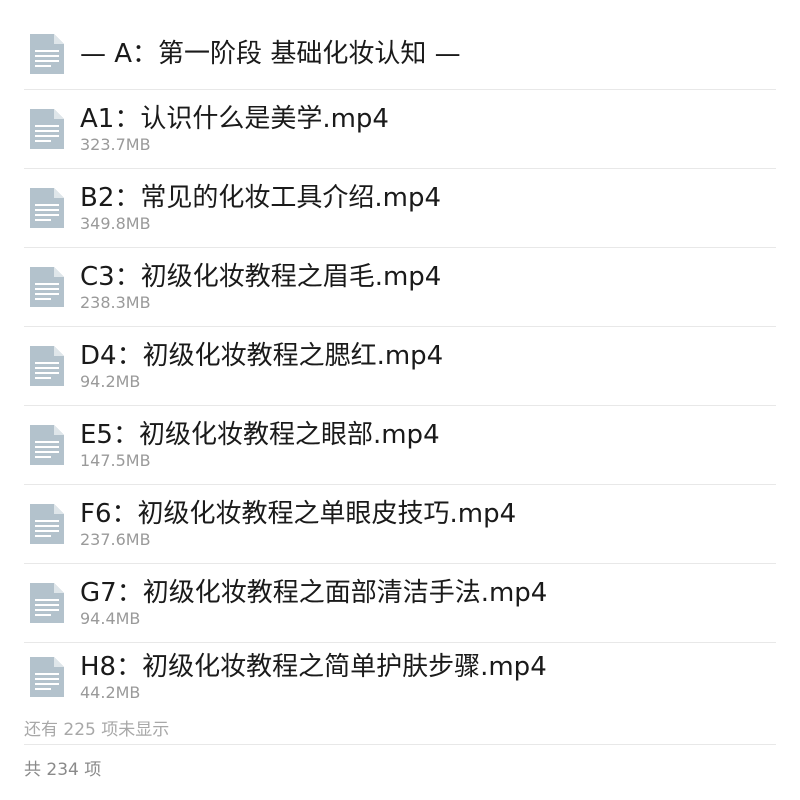 The image size is (800, 800). I want to click on file-row: E5：初级化妆教程之眼部.mp4 147.5MB, so click(400, 445).